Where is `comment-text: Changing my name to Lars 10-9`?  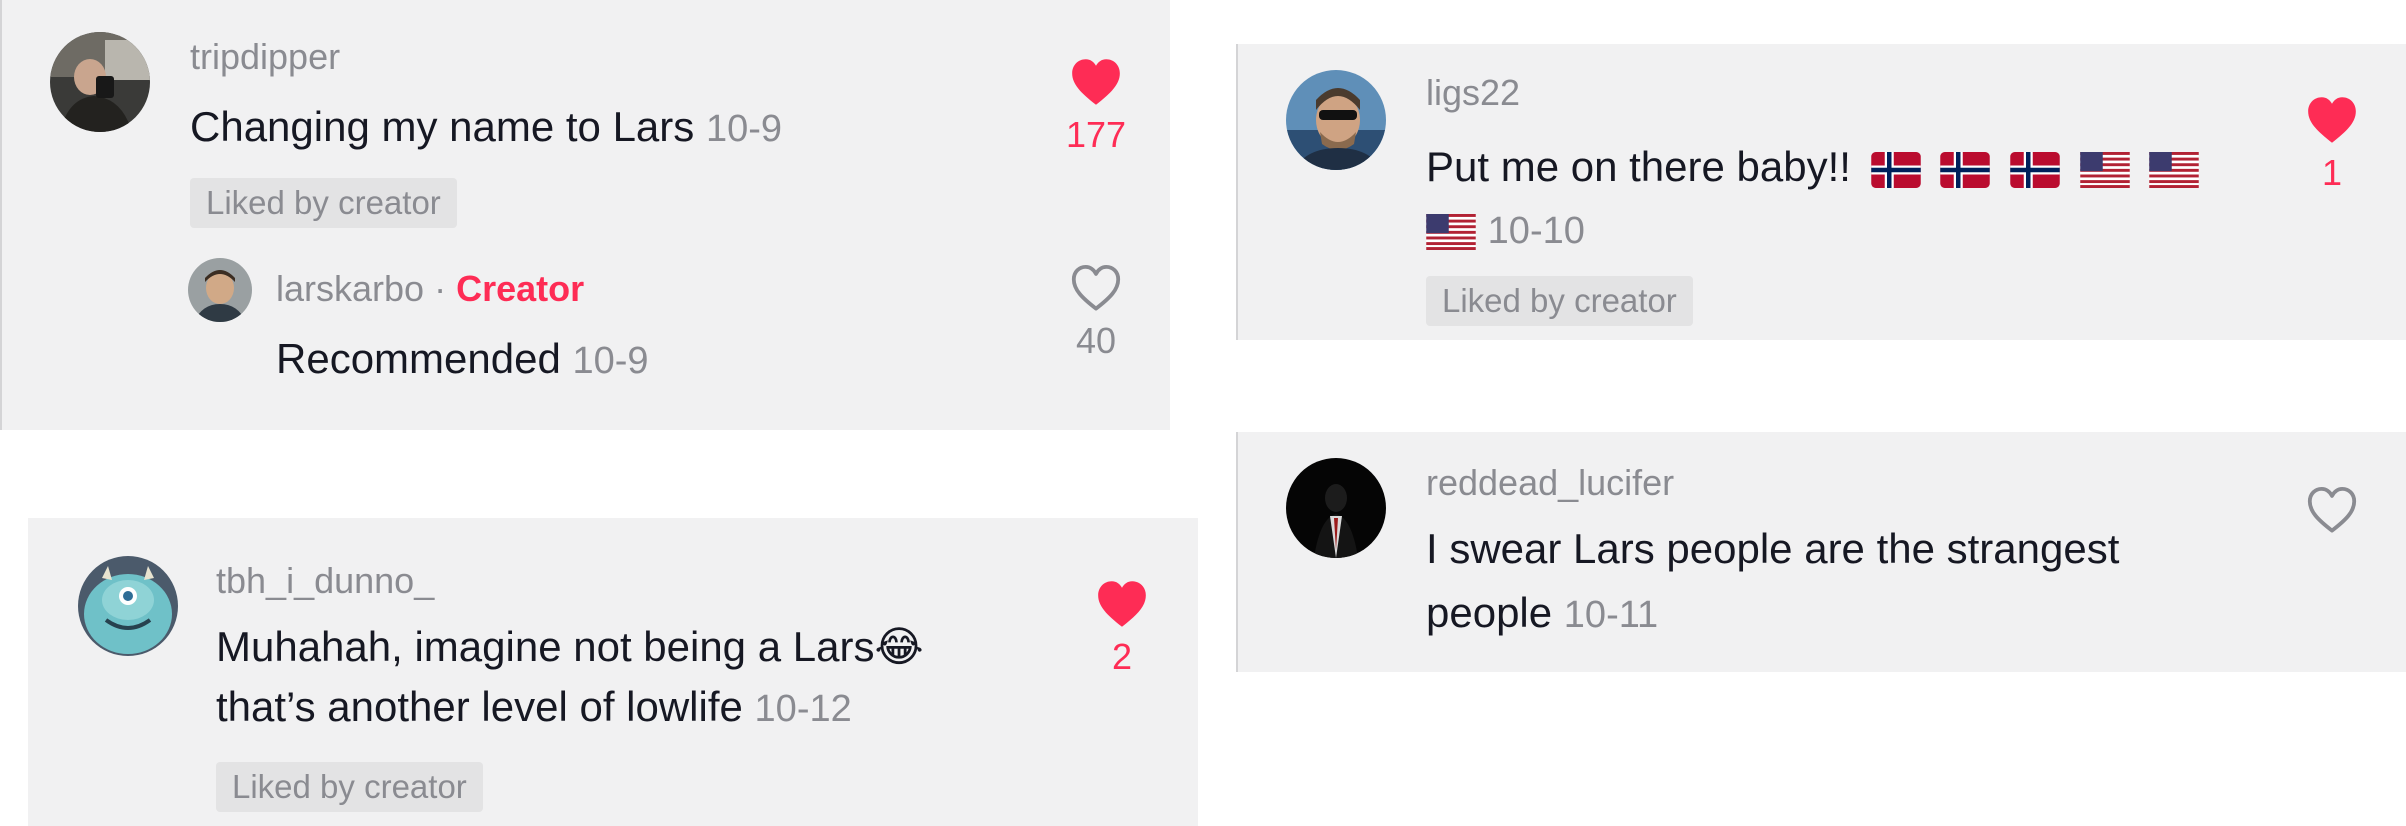
comment-text: Changing my name to Lars 10-9 is located at coordinates (486, 128).